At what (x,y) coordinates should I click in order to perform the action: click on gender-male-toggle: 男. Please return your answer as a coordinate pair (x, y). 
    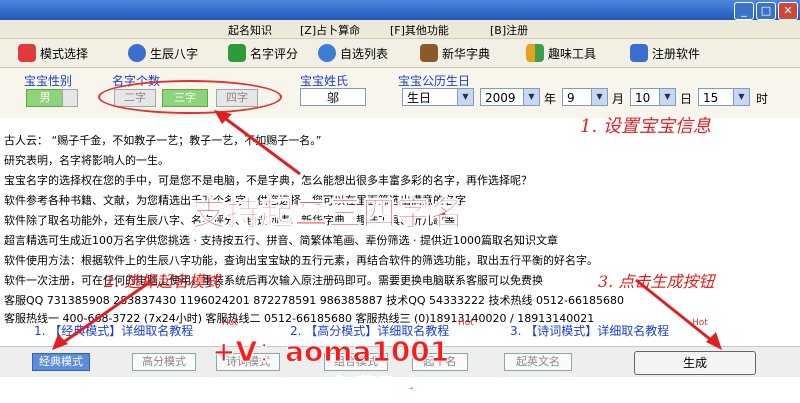
    Looking at the image, I should click on (45, 98).